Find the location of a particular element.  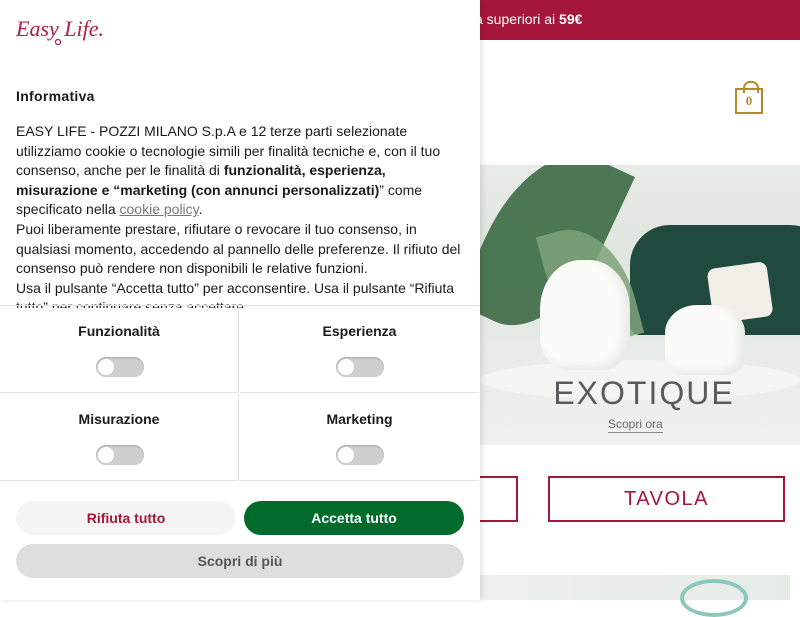

misurazione-toggle is located at coordinates (120, 455).